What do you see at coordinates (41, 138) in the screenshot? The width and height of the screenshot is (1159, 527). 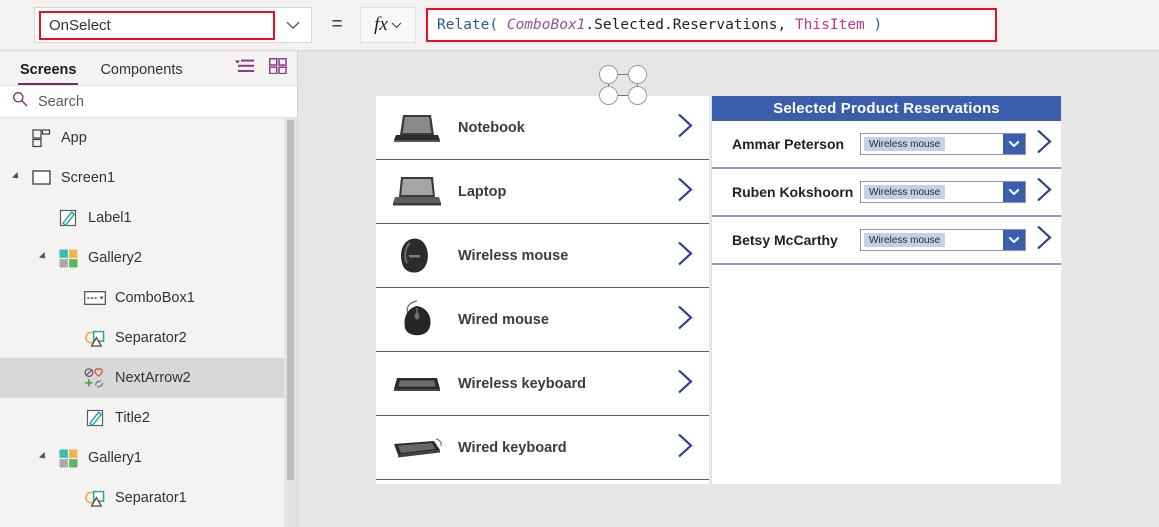 I see `app-icon` at bounding box center [41, 138].